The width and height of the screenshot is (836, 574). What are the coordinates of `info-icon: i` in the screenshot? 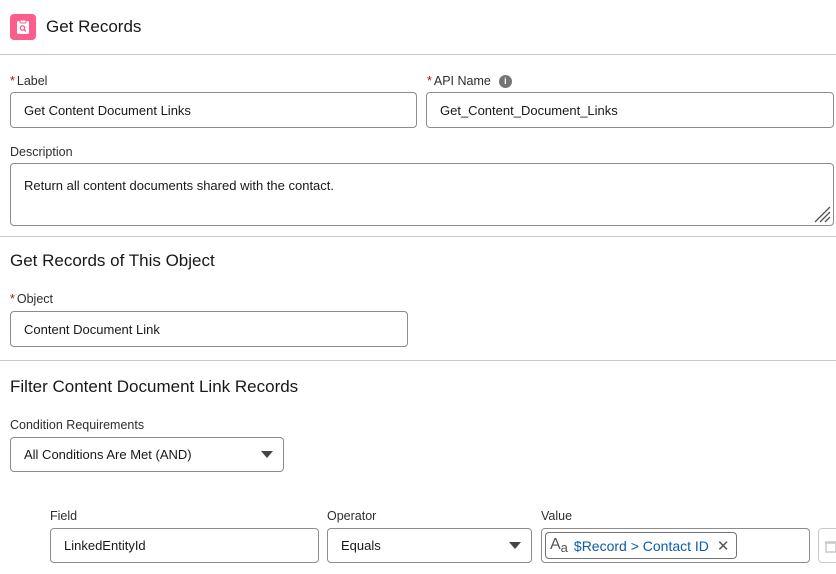 It's located at (505, 81).